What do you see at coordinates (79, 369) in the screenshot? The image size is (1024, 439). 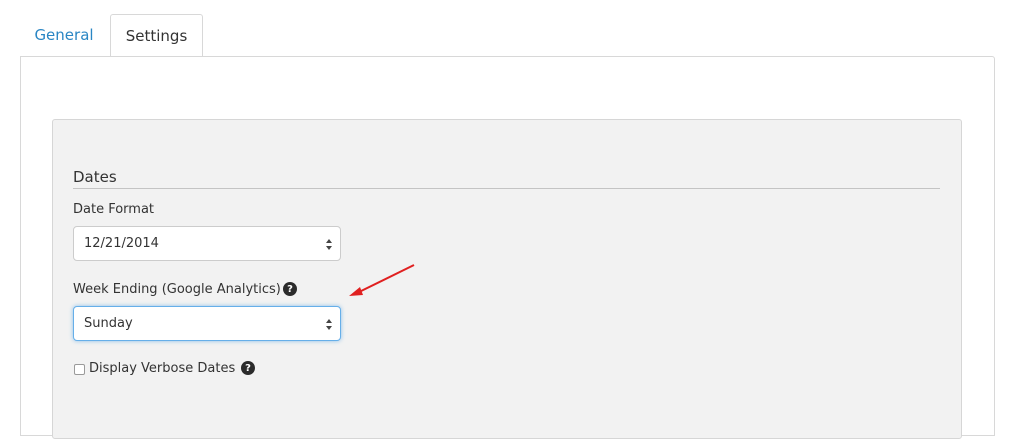 I see `verbose-dates-checkbox` at bounding box center [79, 369].